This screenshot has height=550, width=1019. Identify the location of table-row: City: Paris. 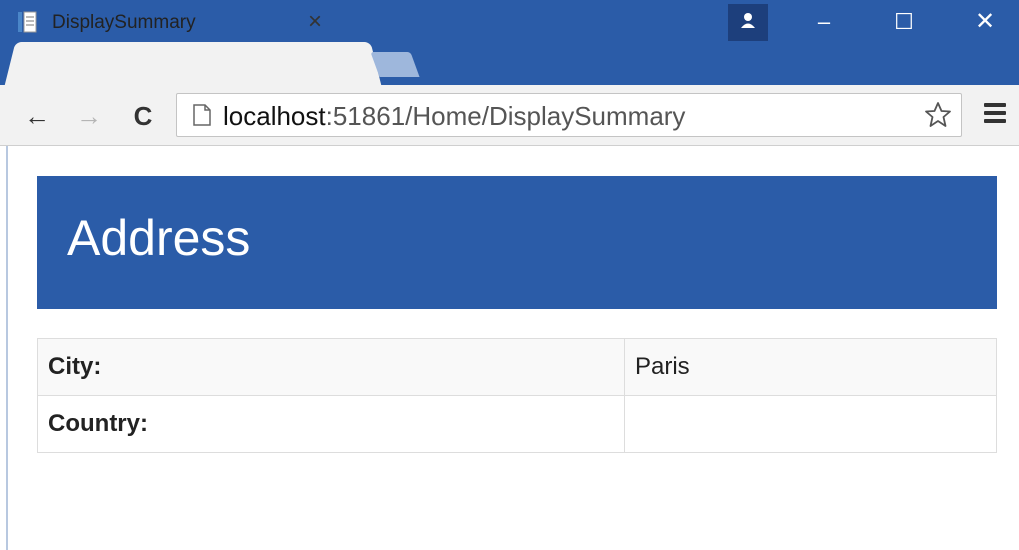
(517, 367).